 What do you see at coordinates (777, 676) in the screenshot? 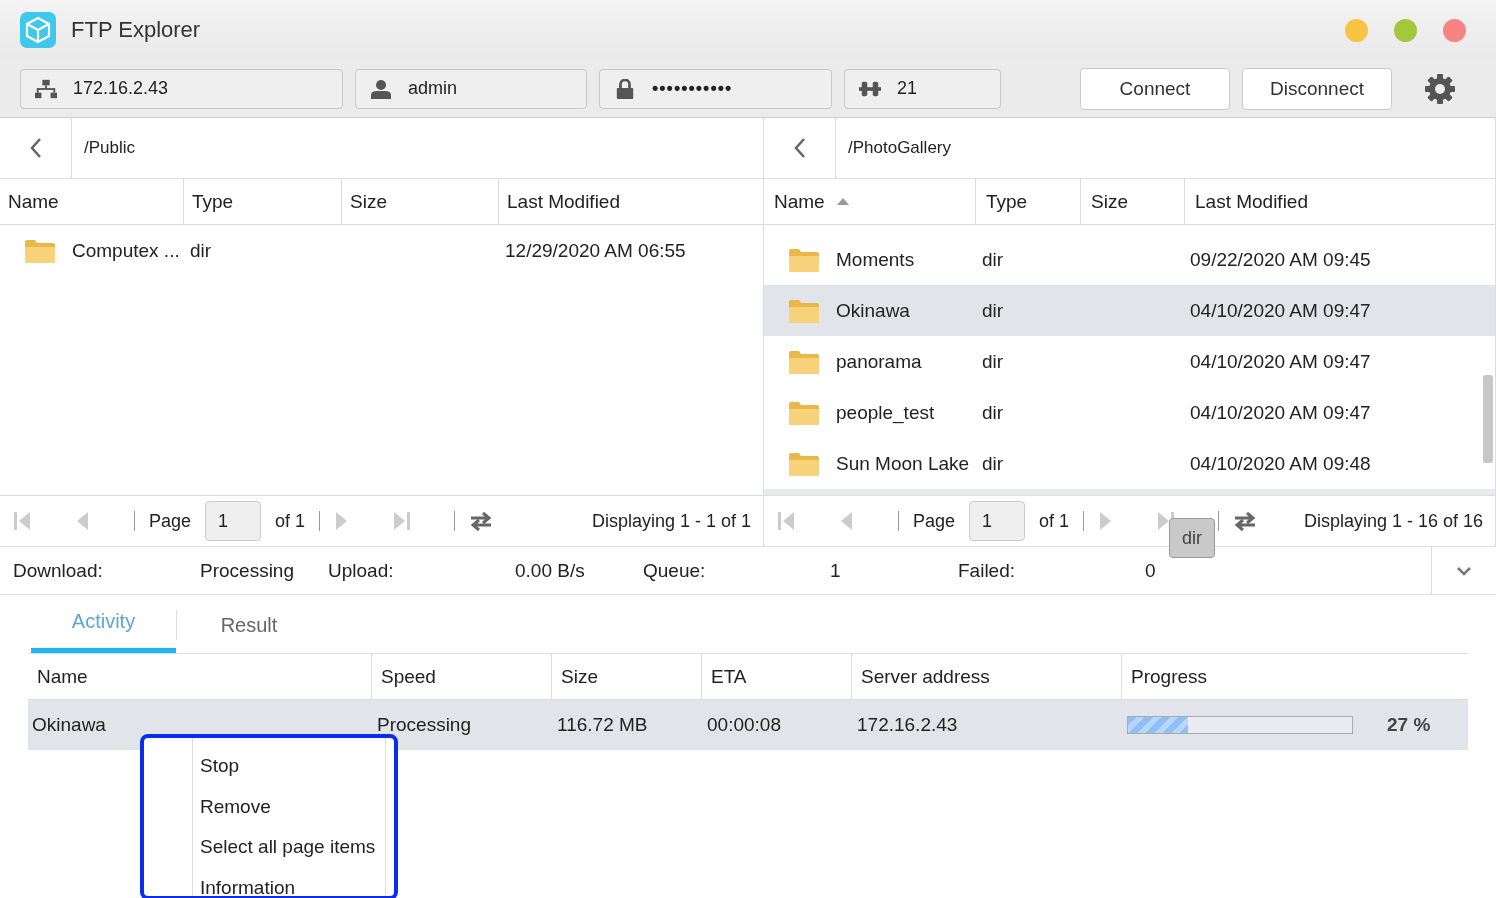
I see `column-header: ETA` at bounding box center [777, 676].